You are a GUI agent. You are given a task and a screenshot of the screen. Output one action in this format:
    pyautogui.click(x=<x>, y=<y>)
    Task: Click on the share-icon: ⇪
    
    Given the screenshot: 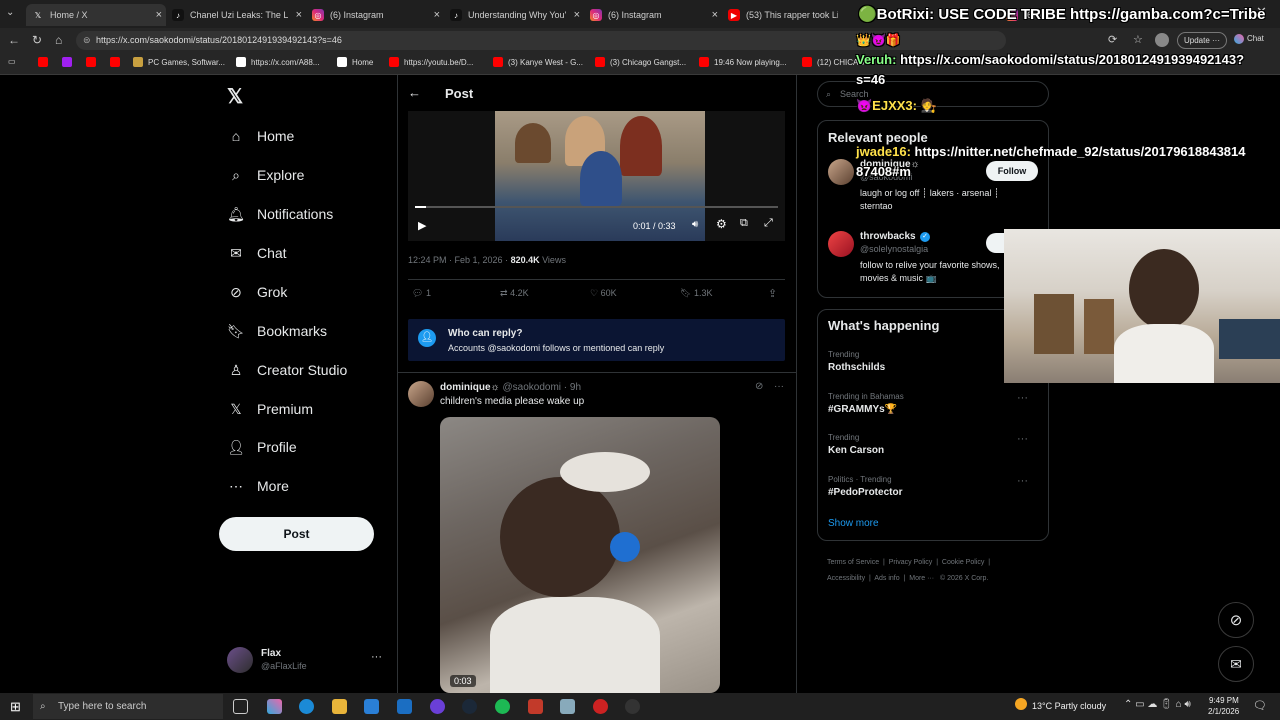 What is the action you would take?
    pyautogui.click(x=772, y=293)
    